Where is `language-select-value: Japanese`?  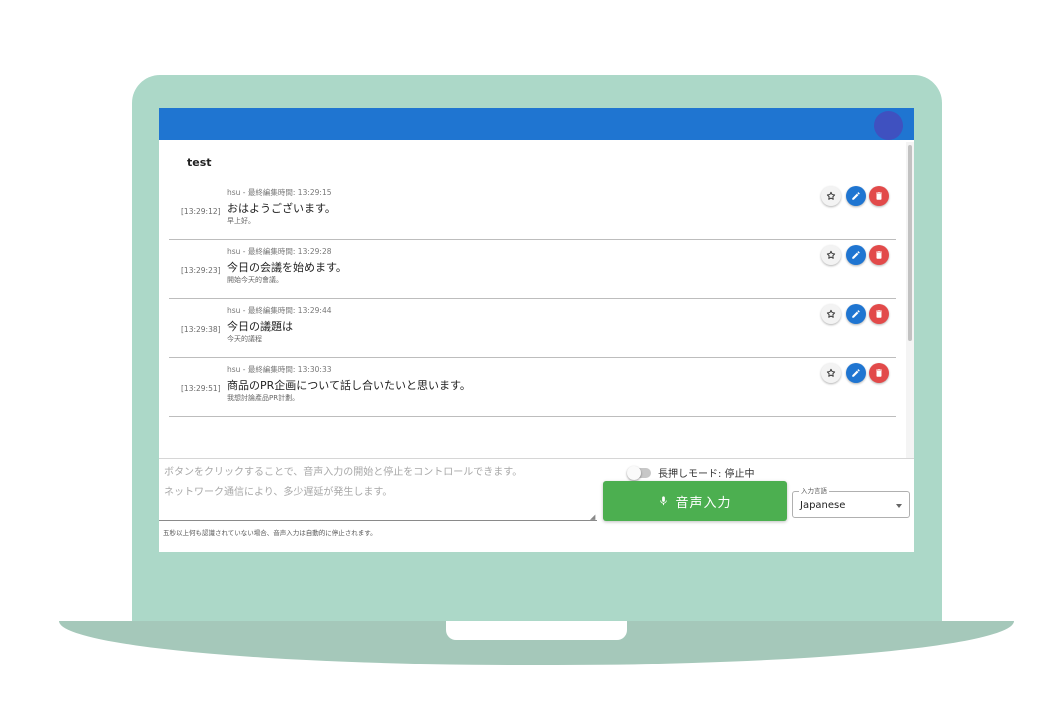
language-select-value: Japanese is located at coordinates (823, 505).